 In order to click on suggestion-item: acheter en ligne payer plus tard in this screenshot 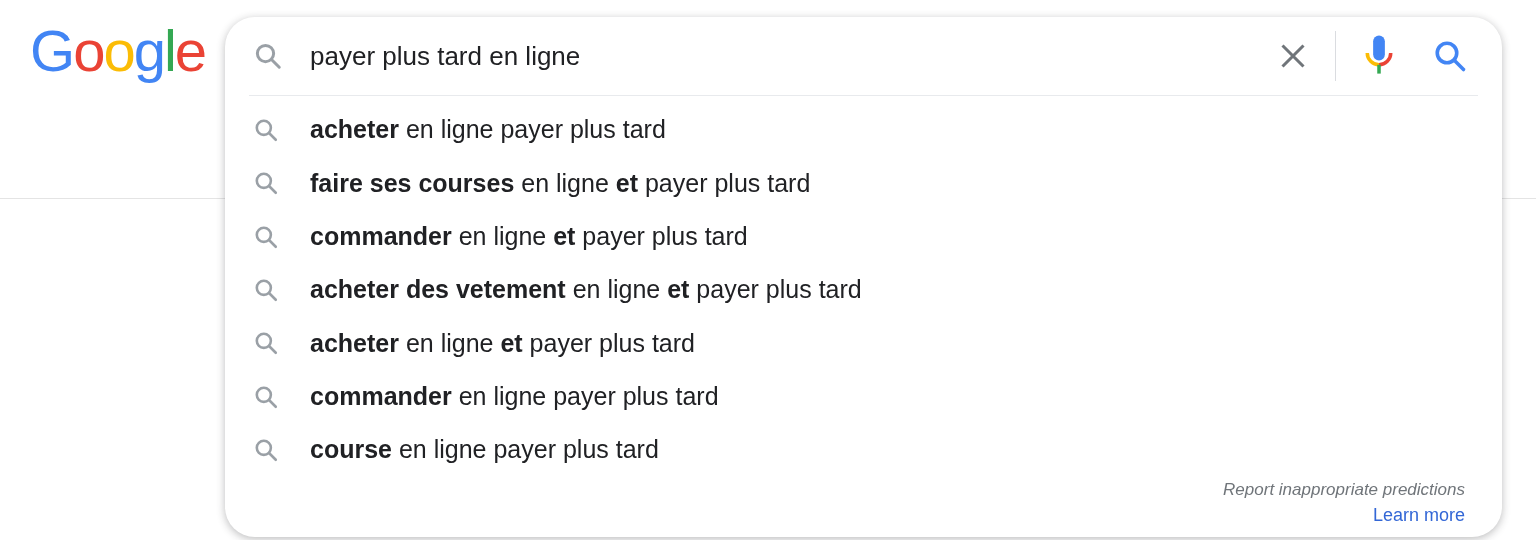, I will do `click(863, 130)`.